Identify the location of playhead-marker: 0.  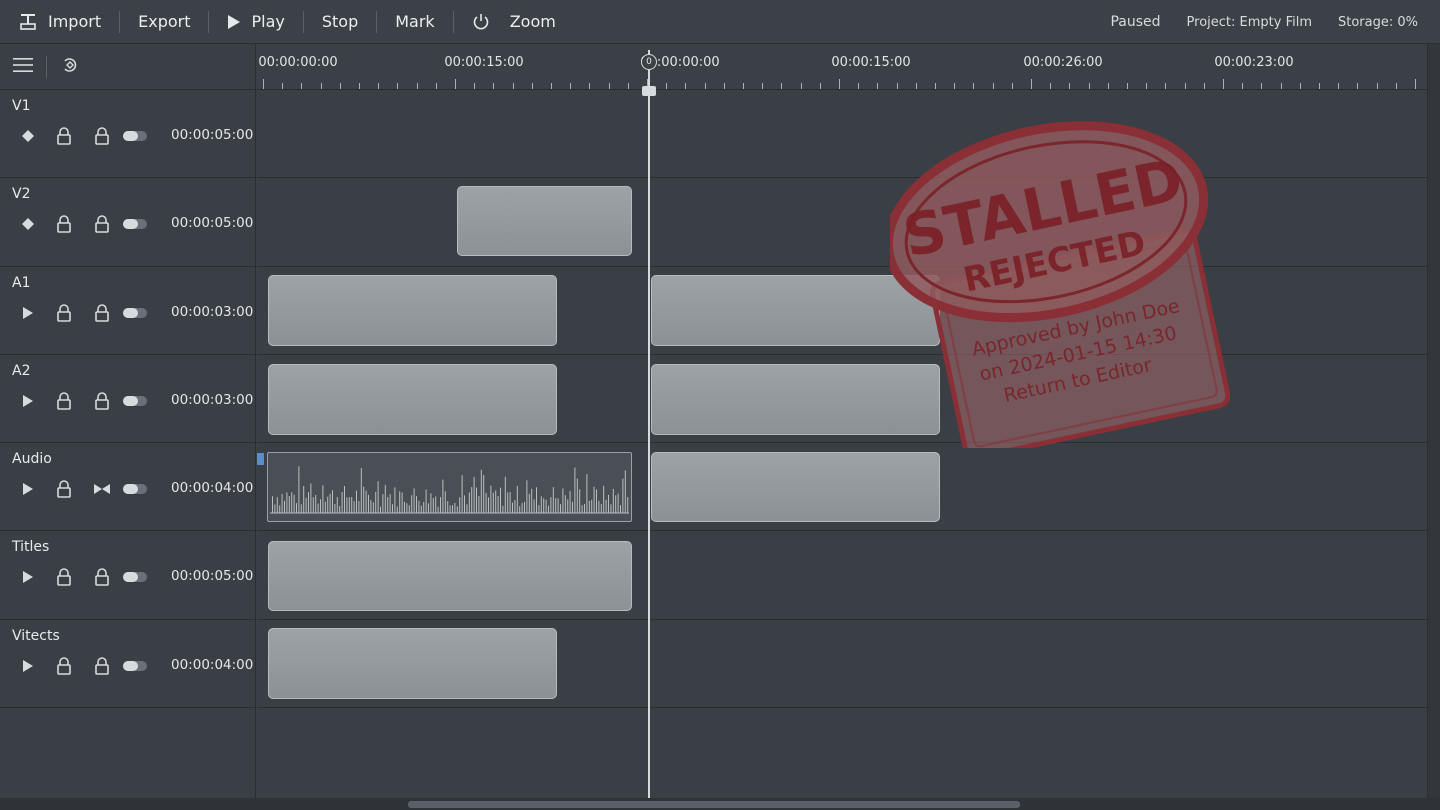
(649, 62).